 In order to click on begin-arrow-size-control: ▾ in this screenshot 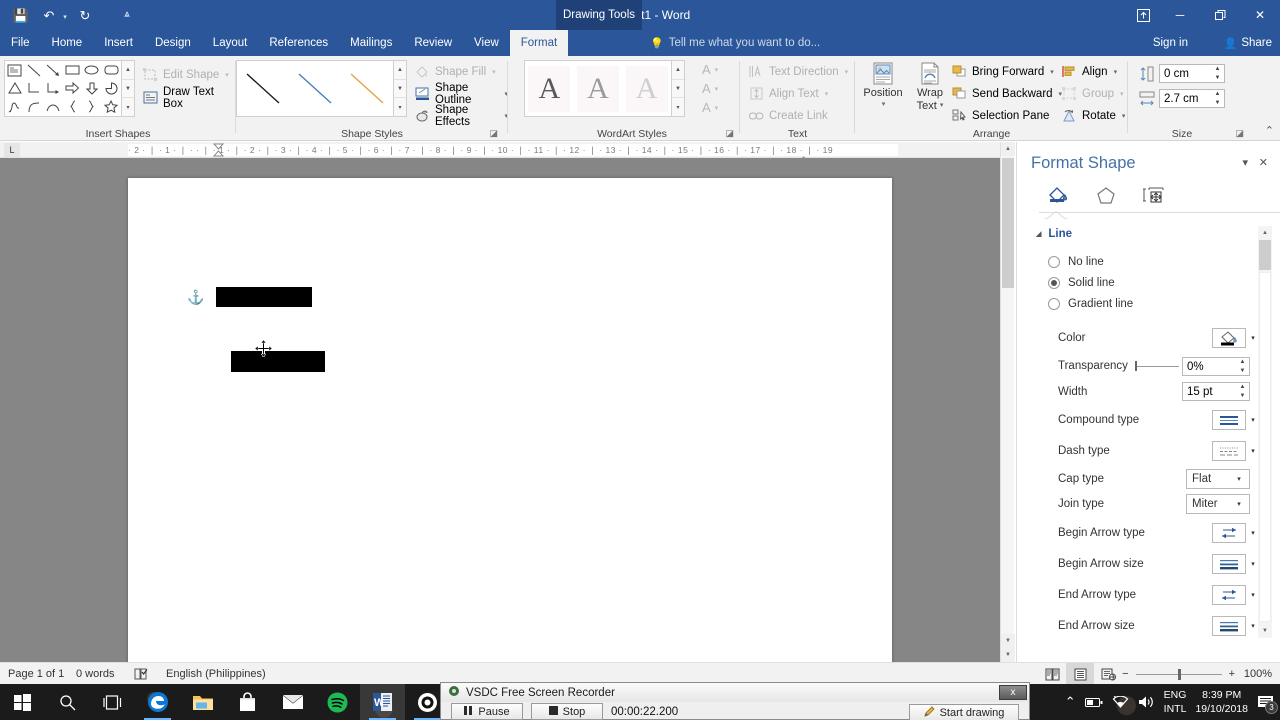, I will do `click(1236, 564)`.